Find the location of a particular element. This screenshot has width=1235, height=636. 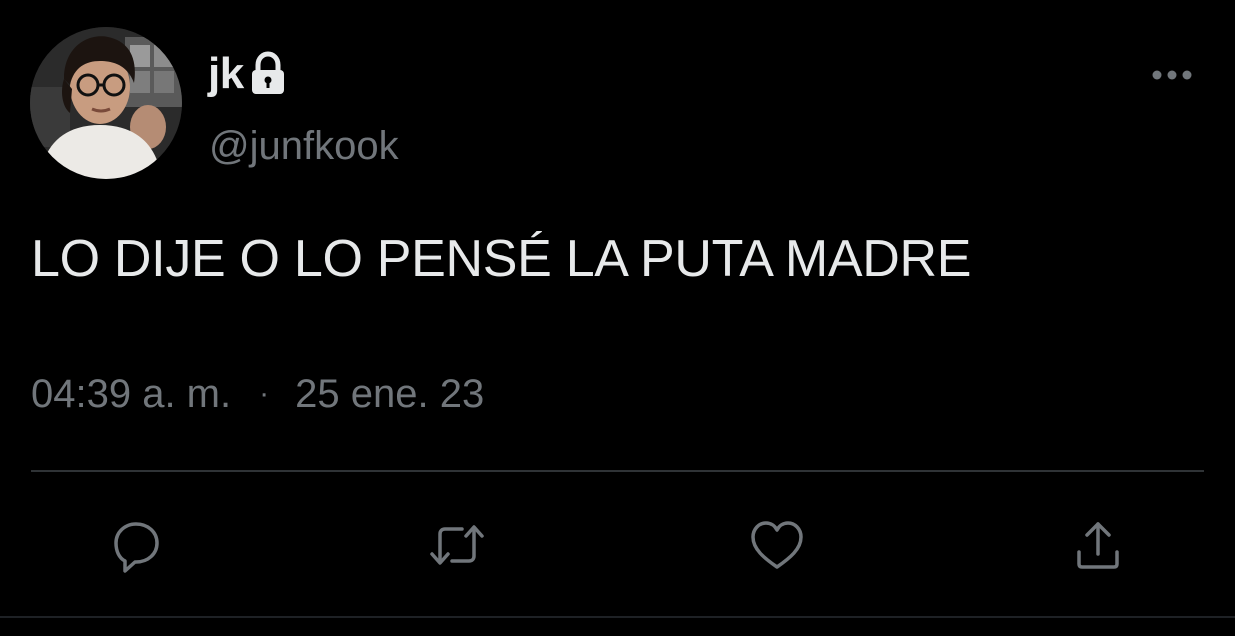

retweet-icon is located at coordinates (457, 545).